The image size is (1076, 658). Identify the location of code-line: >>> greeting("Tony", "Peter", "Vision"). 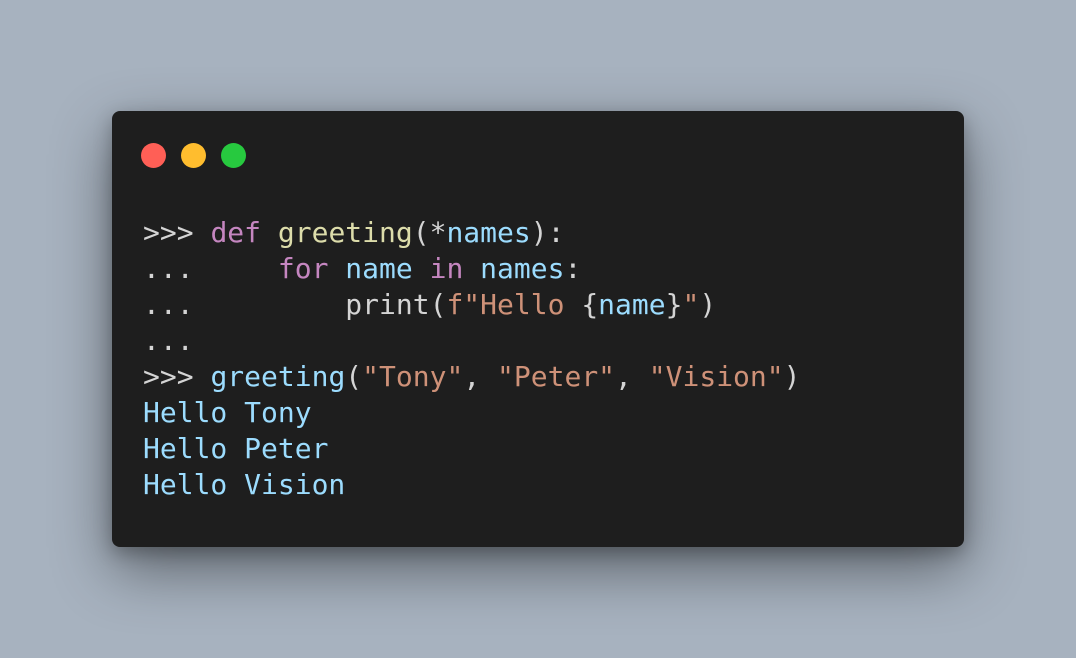
(471, 377).